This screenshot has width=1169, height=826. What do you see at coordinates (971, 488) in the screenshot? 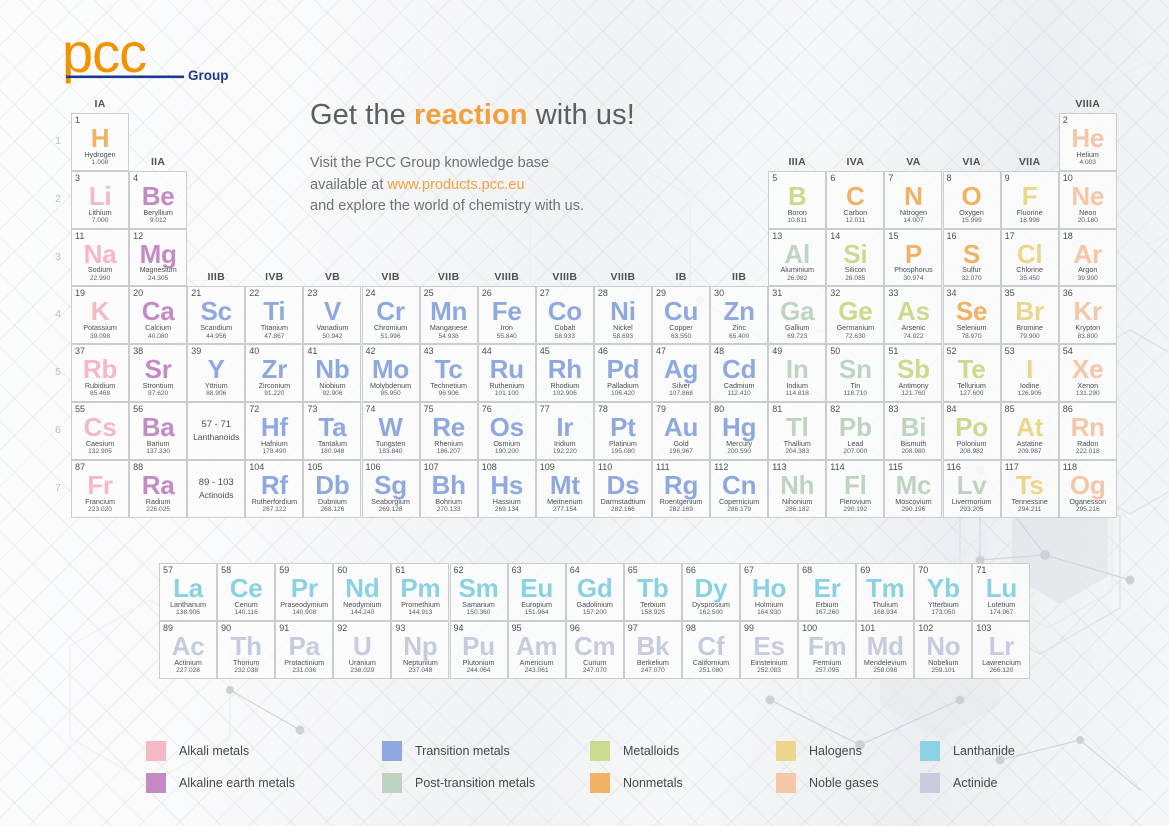
I see `element-cell-lv: 116 Lv Livermorium 293.205` at bounding box center [971, 488].